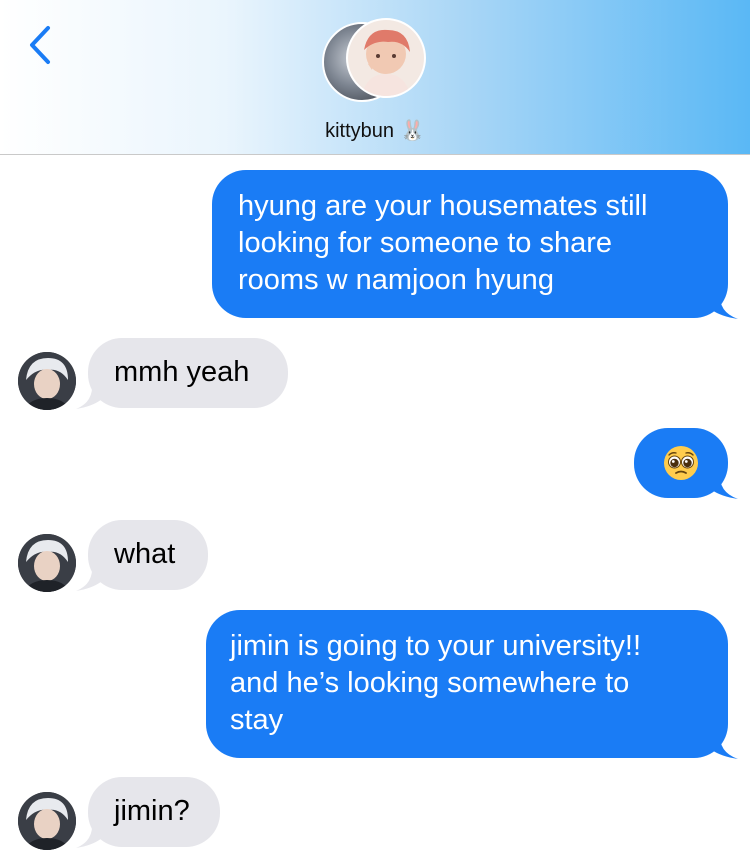 This screenshot has height=860, width=750. What do you see at coordinates (396, 280) in the screenshot?
I see `message-line: rooms w namjoon hyung` at bounding box center [396, 280].